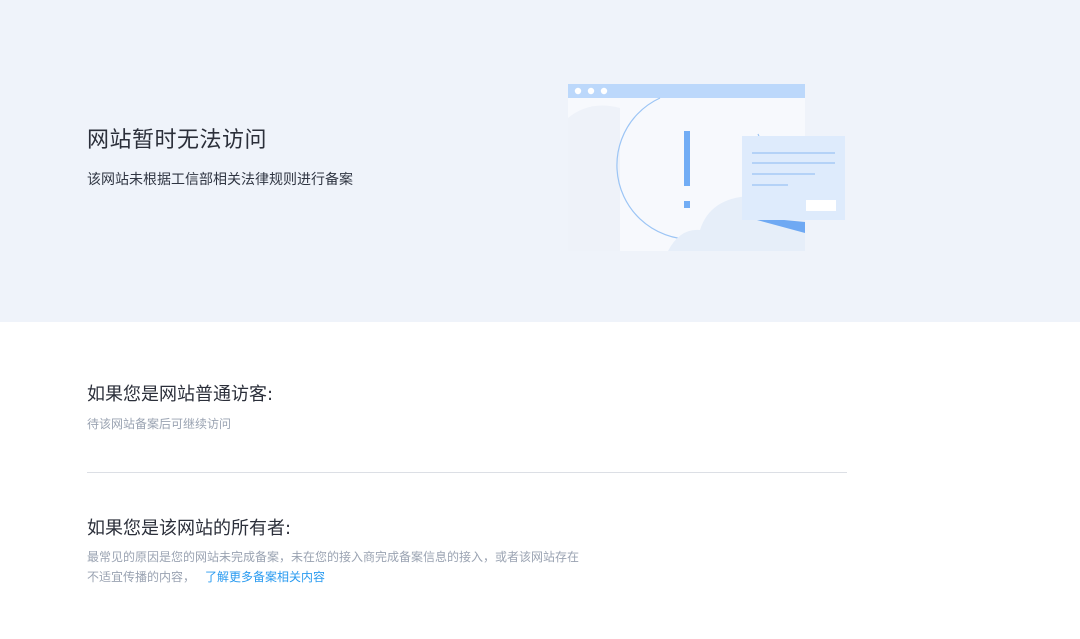 The height and width of the screenshot is (639, 1080). I want to click on page-subtitle: 该网站未根据工信部相关法律规则进行备案, so click(220, 180).